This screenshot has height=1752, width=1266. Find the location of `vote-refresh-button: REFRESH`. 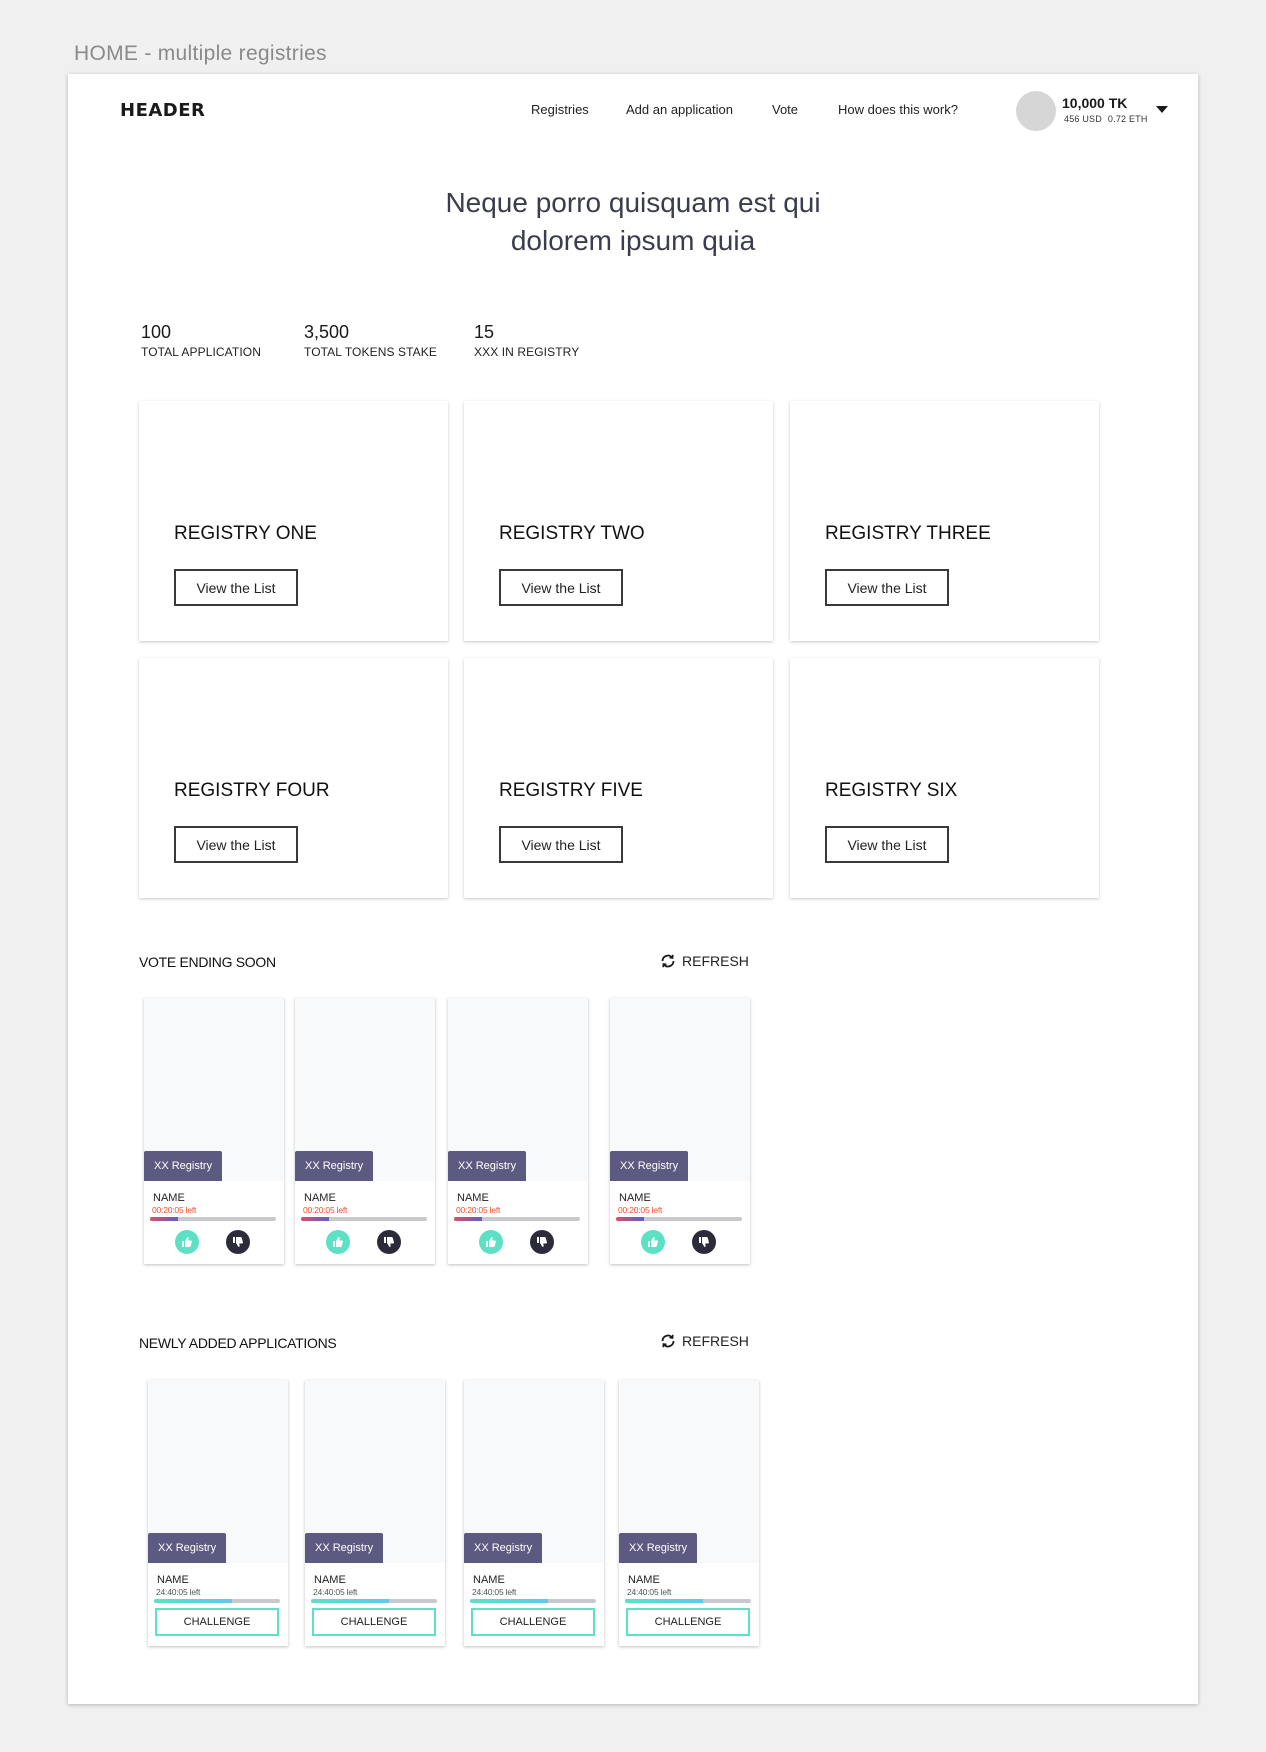

vote-refresh-button: REFRESH is located at coordinates (704, 961).